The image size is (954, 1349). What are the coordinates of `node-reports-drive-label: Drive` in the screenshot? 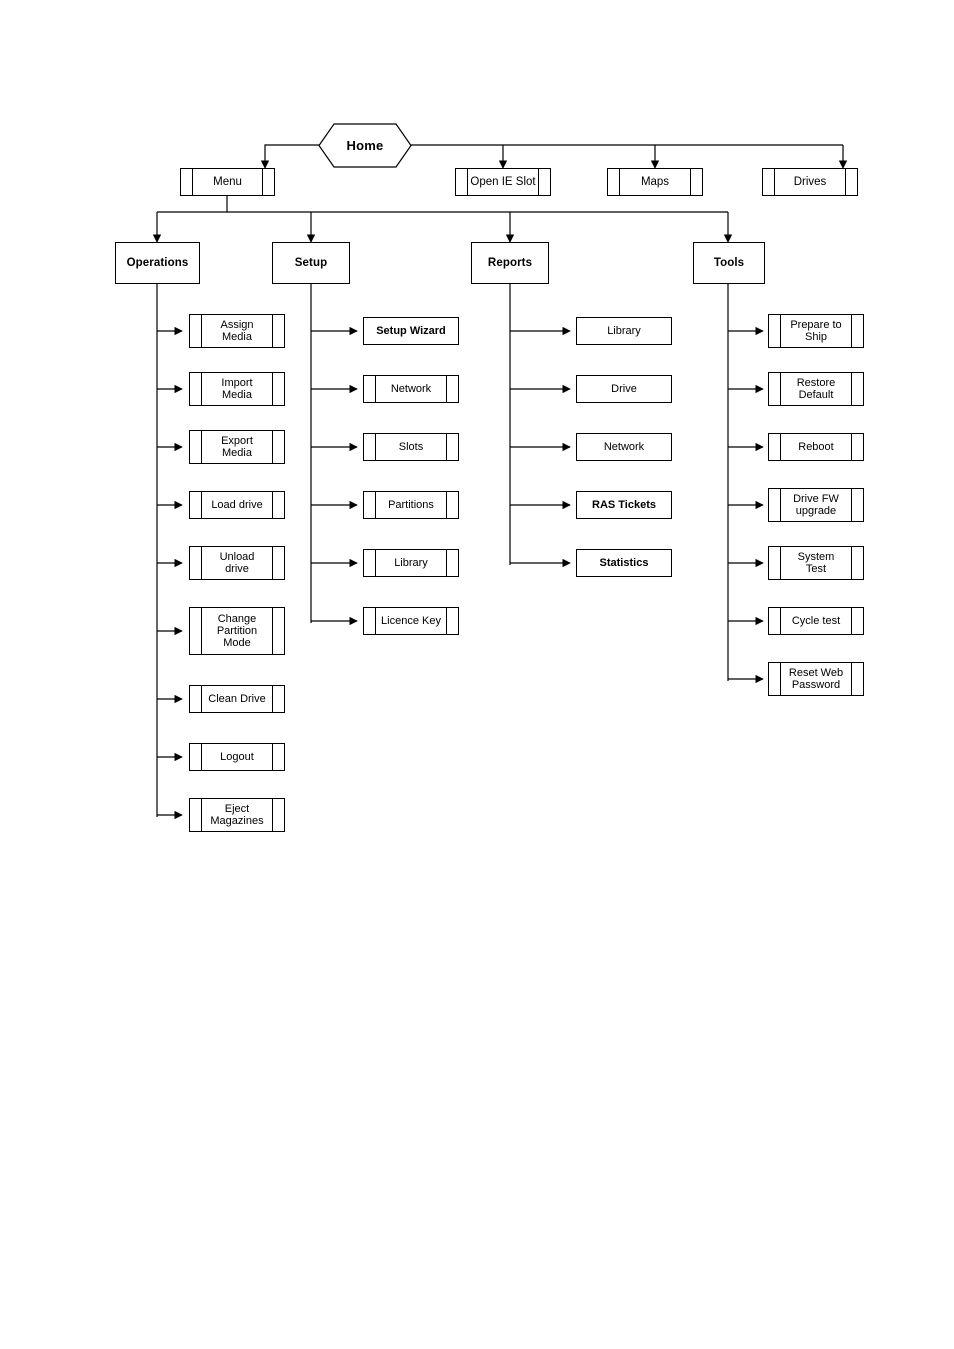 It's located at (624, 388).